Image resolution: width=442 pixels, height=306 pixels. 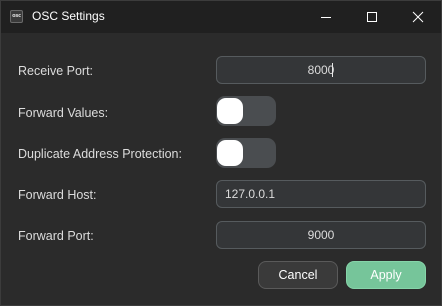 What do you see at coordinates (221, 17) in the screenshot?
I see `title-bar: osc OSC Settings` at bounding box center [221, 17].